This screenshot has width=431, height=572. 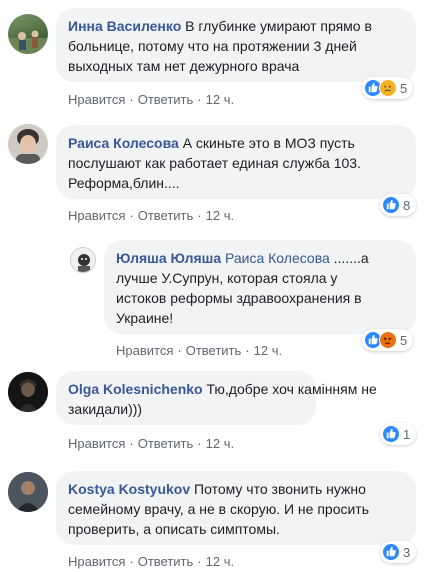 I want to click on comment-line-1: Раиса Колесова А скиньте это в МОЗ пусть, so click(x=236, y=143).